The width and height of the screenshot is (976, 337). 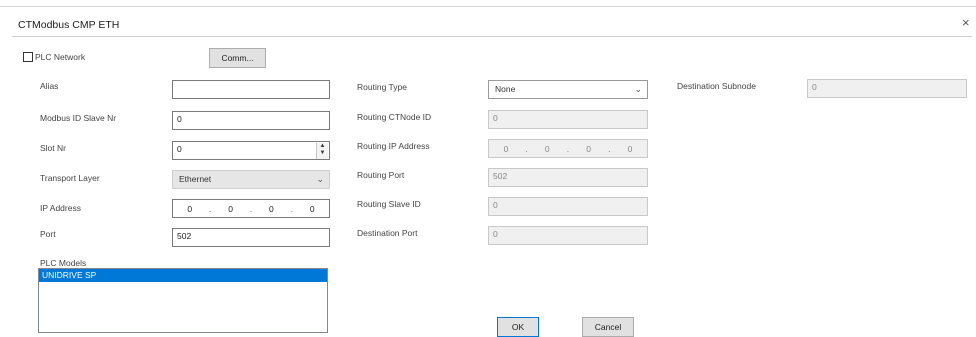 I want to click on port-input: 502, so click(x=251, y=237).